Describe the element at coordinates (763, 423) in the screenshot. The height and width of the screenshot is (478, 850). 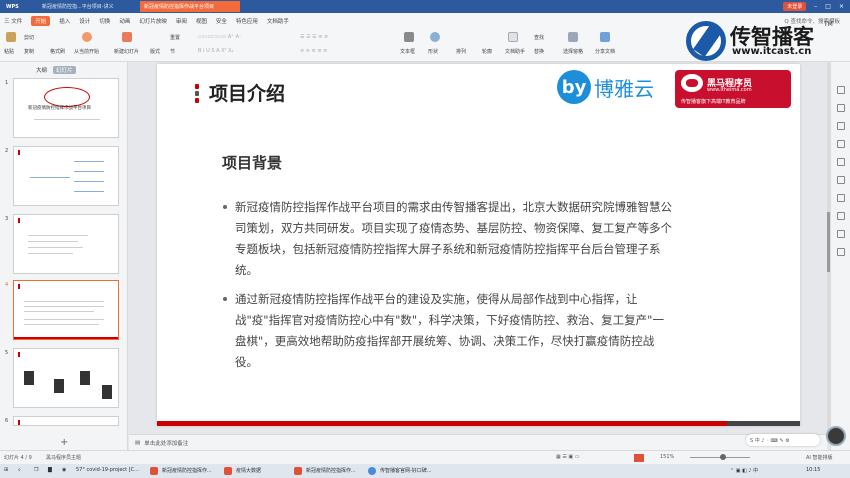
I see `footer-gray-bar` at that location.